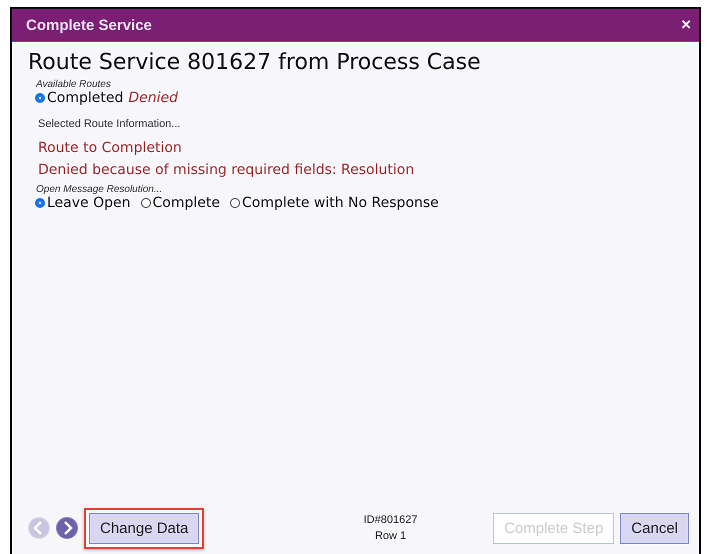 This screenshot has height=554, width=709. Describe the element at coordinates (686, 25) in the screenshot. I see `close-button: ×` at that location.